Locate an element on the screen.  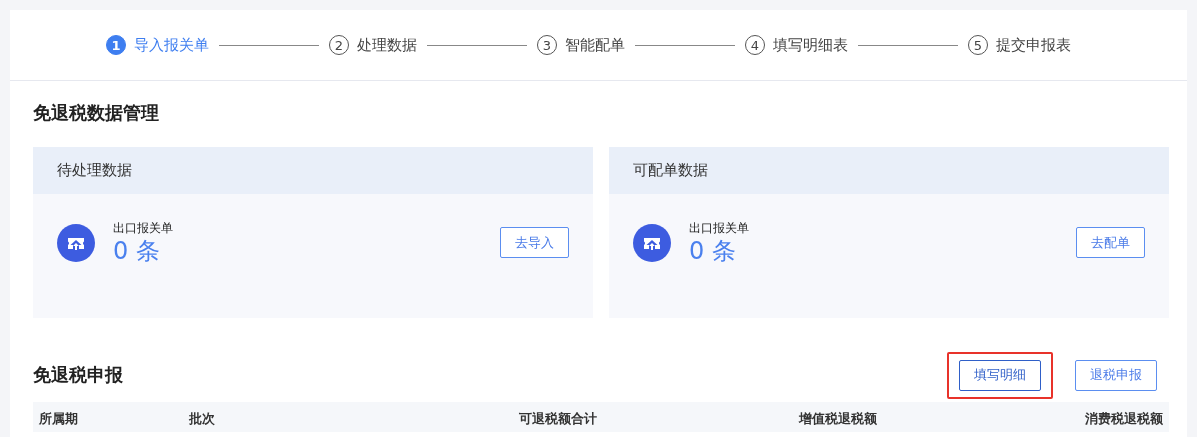
action-button: 去配单 is located at coordinates (1110, 243).